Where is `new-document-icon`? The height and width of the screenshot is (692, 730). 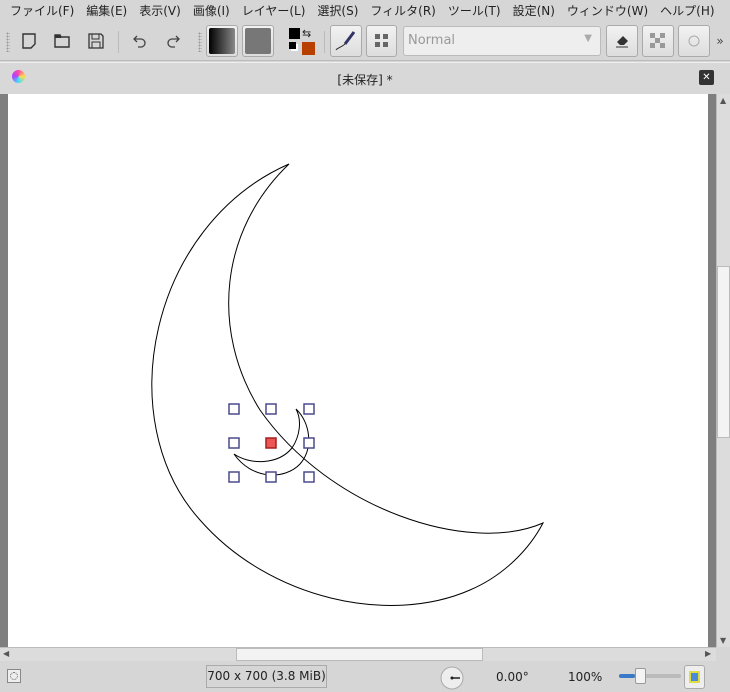
new-document-icon is located at coordinates (29, 41).